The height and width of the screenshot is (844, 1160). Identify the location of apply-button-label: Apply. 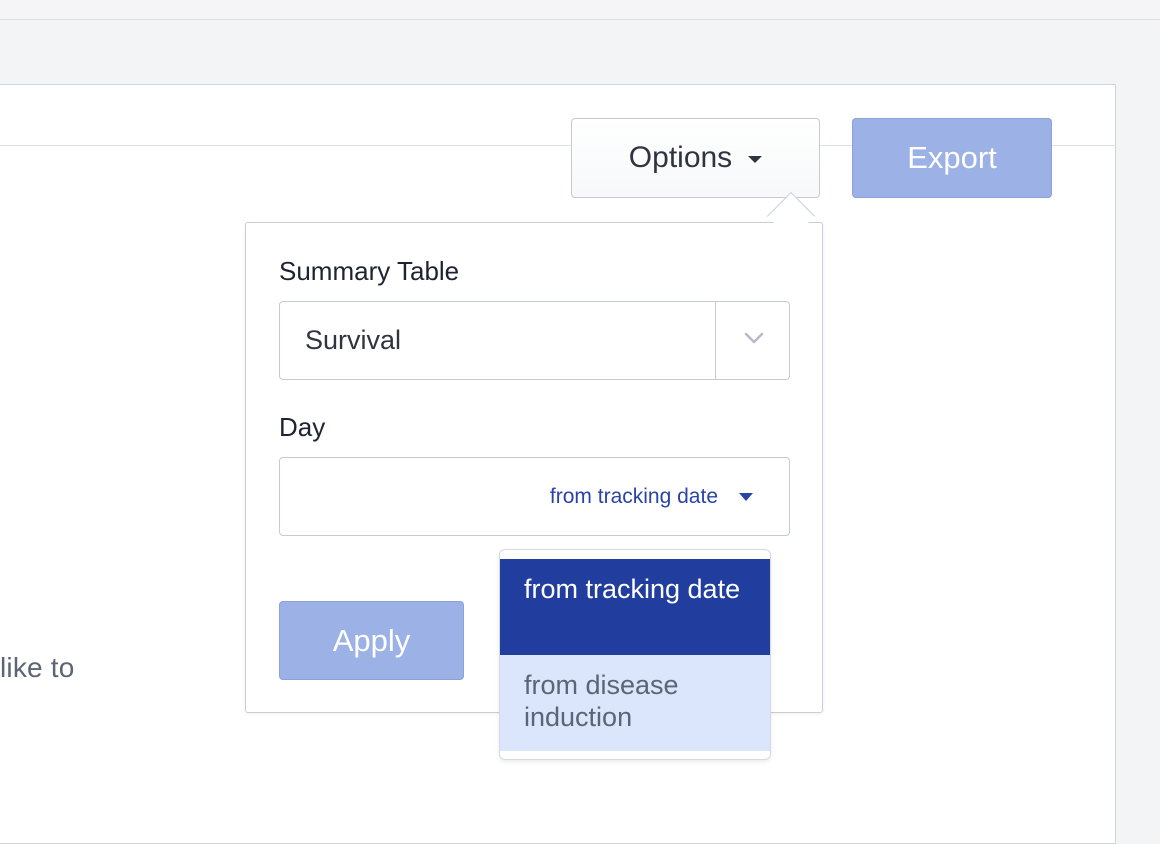
(371, 640).